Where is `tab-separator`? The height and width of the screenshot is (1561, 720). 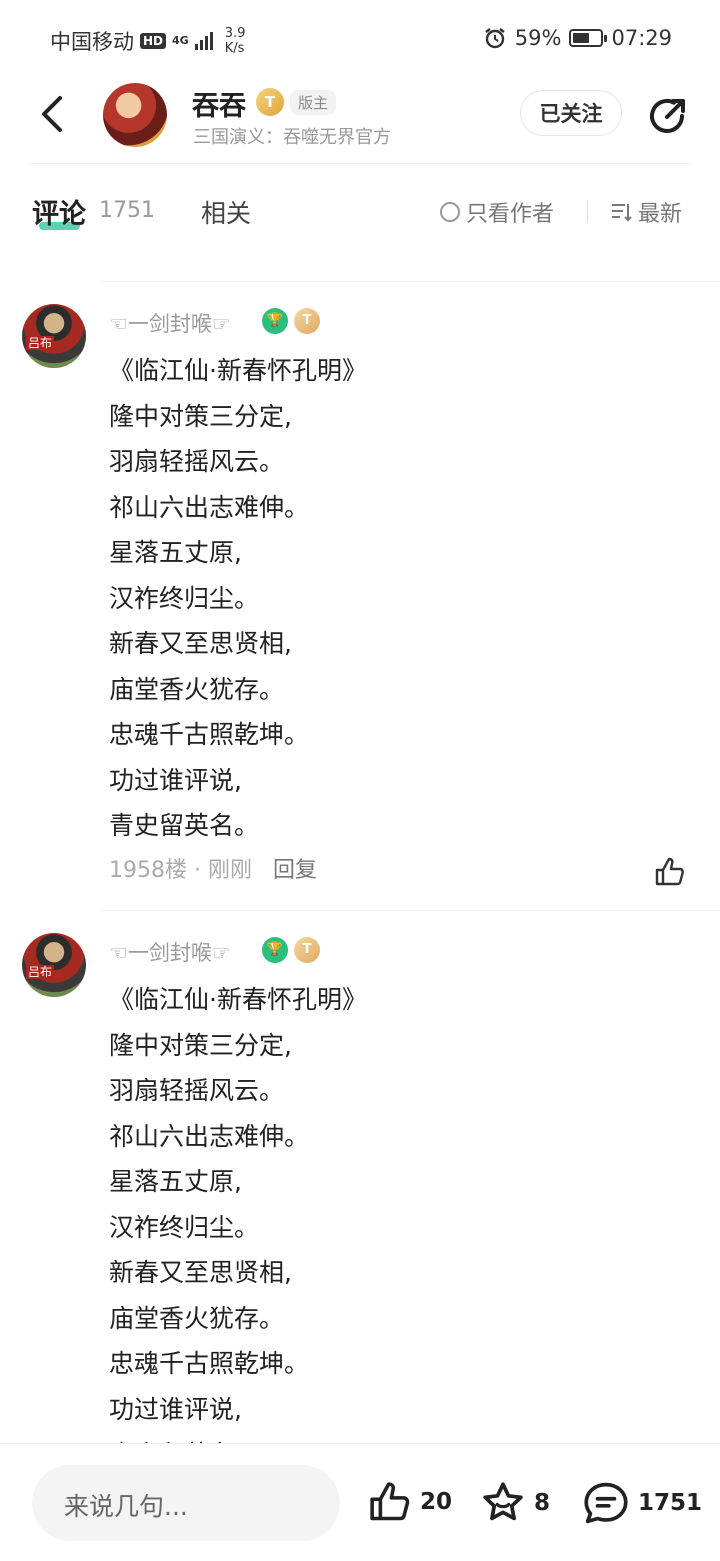 tab-separator is located at coordinates (587, 211).